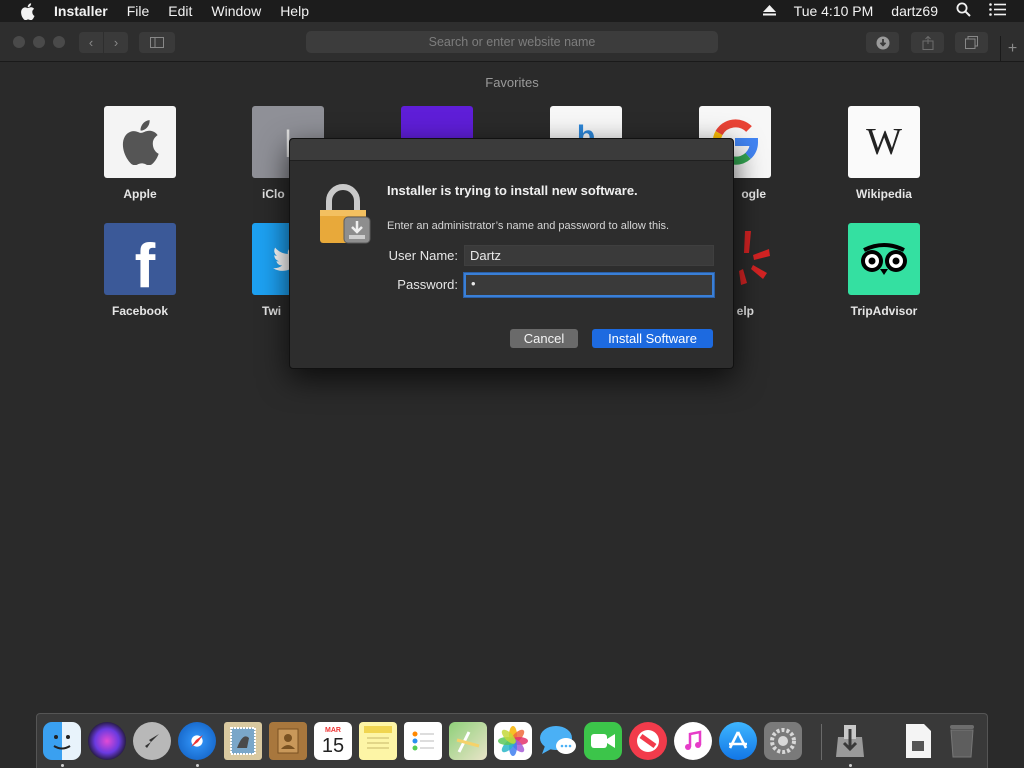 This screenshot has width=1024, height=768. Describe the element at coordinates (850, 741) in the screenshot. I see `installer-icon` at that location.